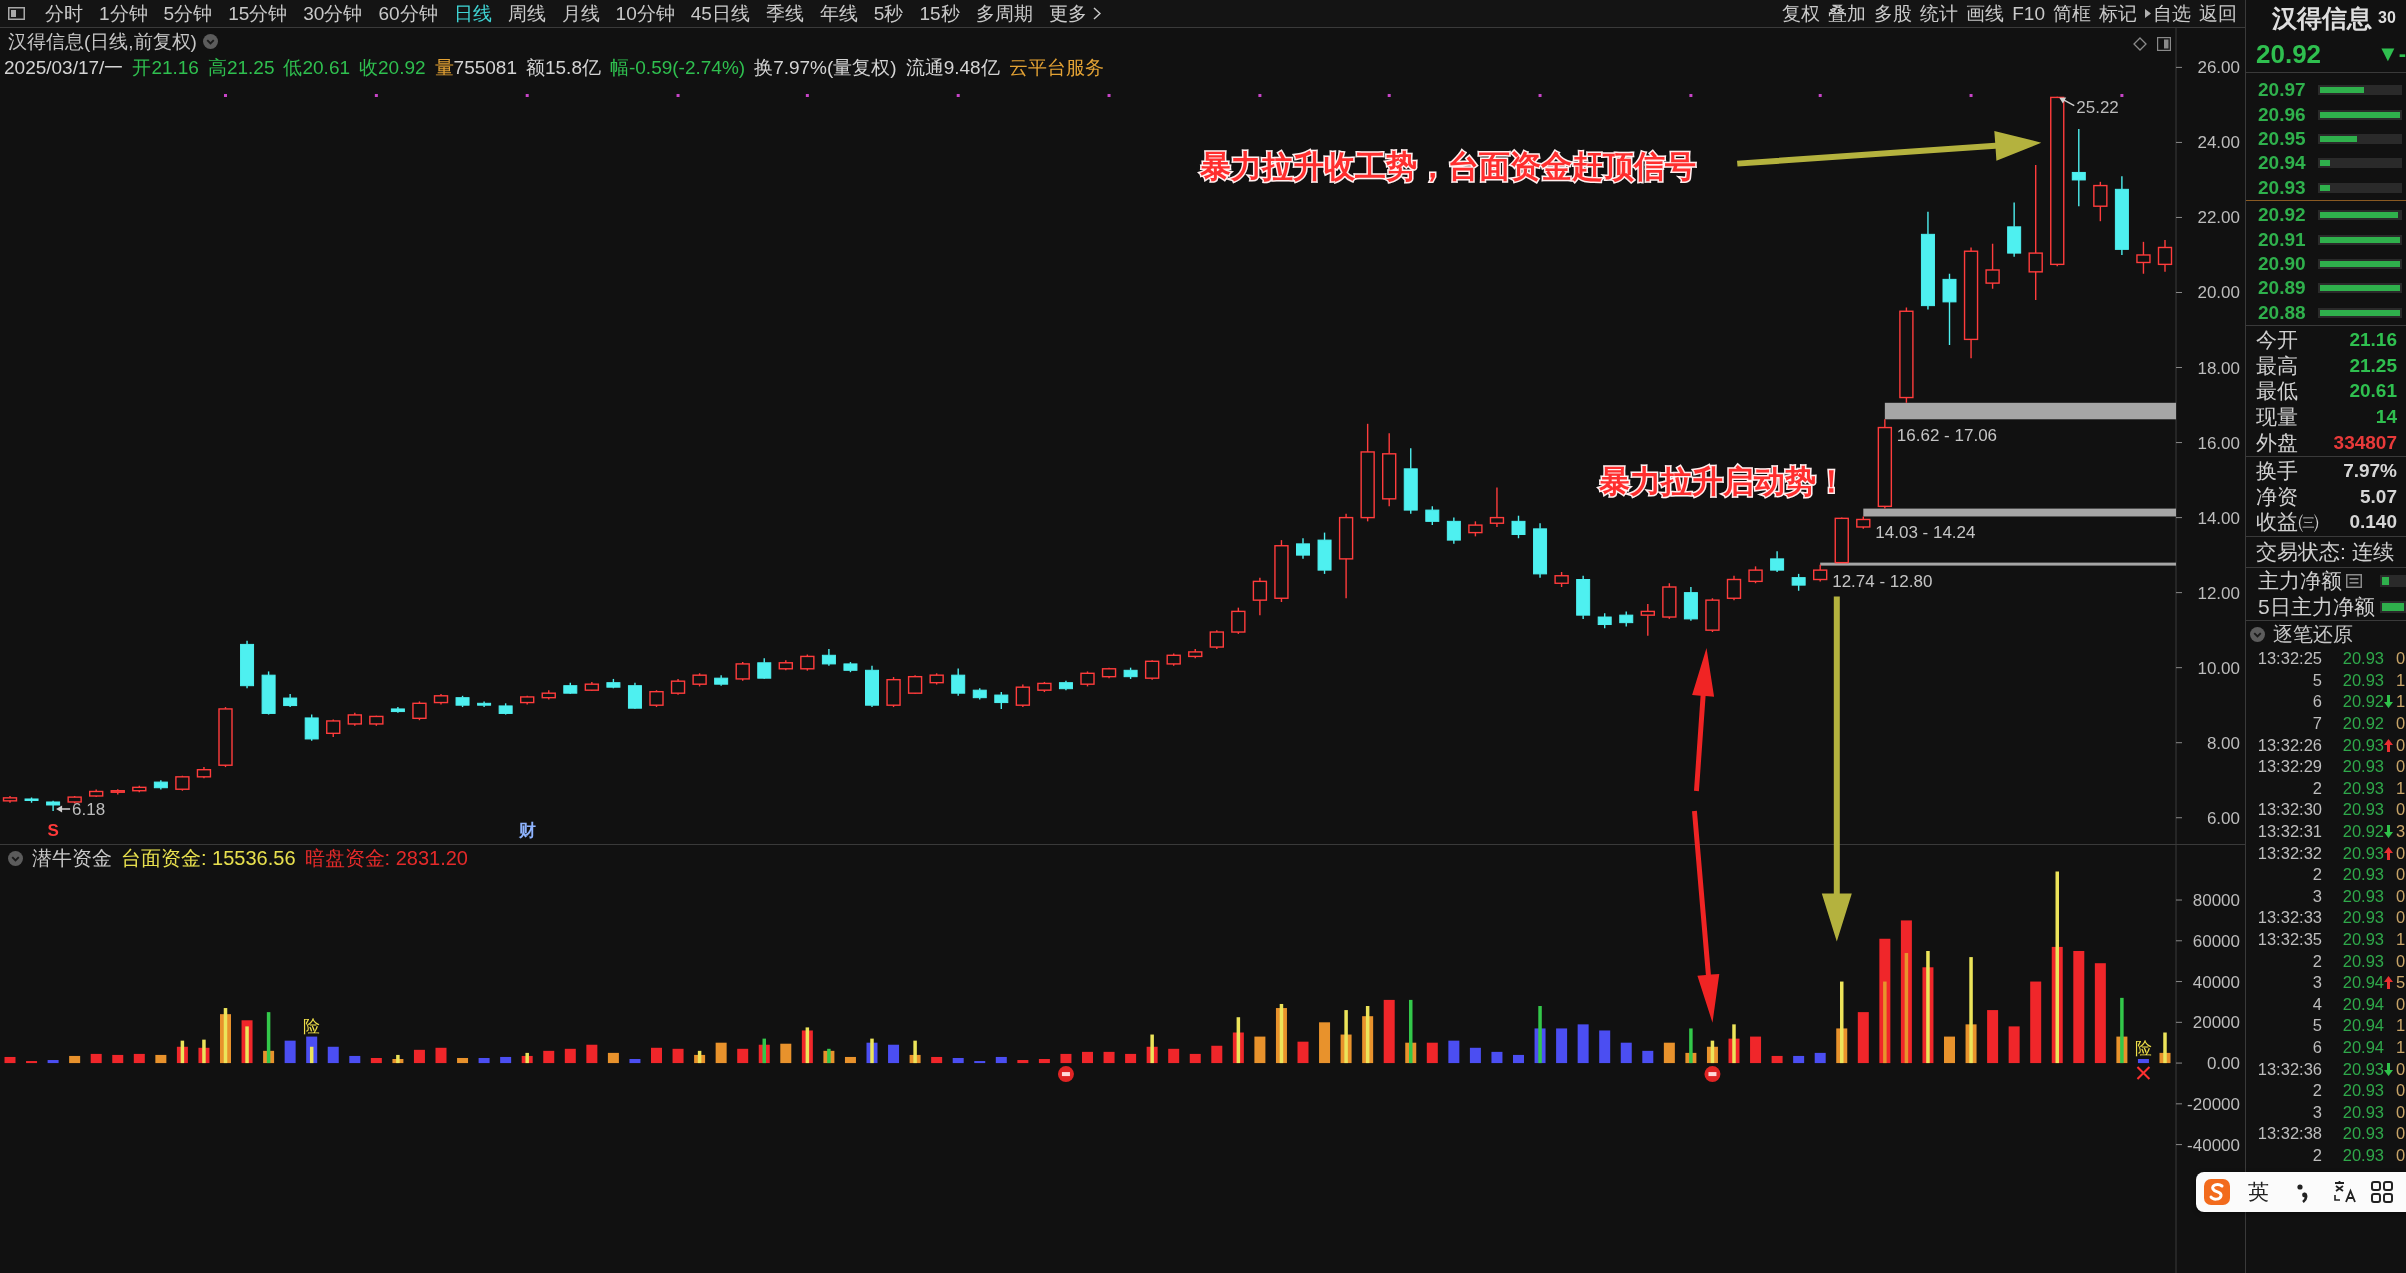  What do you see at coordinates (2223, 743) in the screenshot?
I see `axis-label: 8.00` at bounding box center [2223, 743].